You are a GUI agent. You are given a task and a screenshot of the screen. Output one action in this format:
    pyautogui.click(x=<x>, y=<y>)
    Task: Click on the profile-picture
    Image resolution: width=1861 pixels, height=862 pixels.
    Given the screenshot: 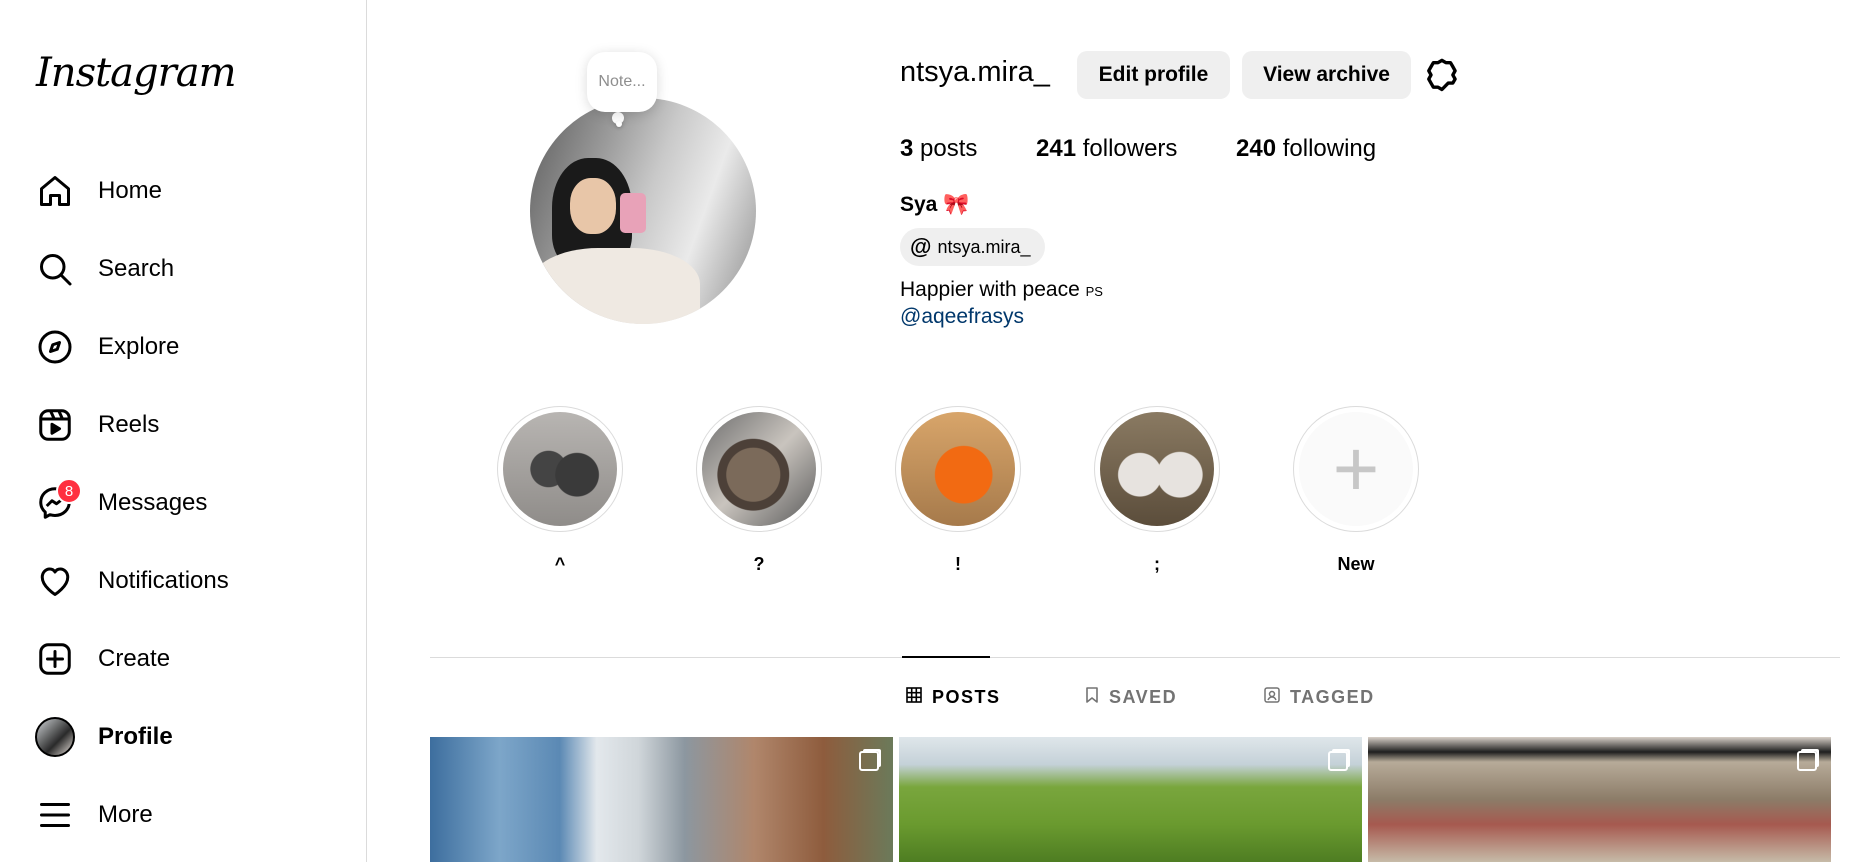 What is the action you would take?
    pyautogui.click(x=643, y=211)
    